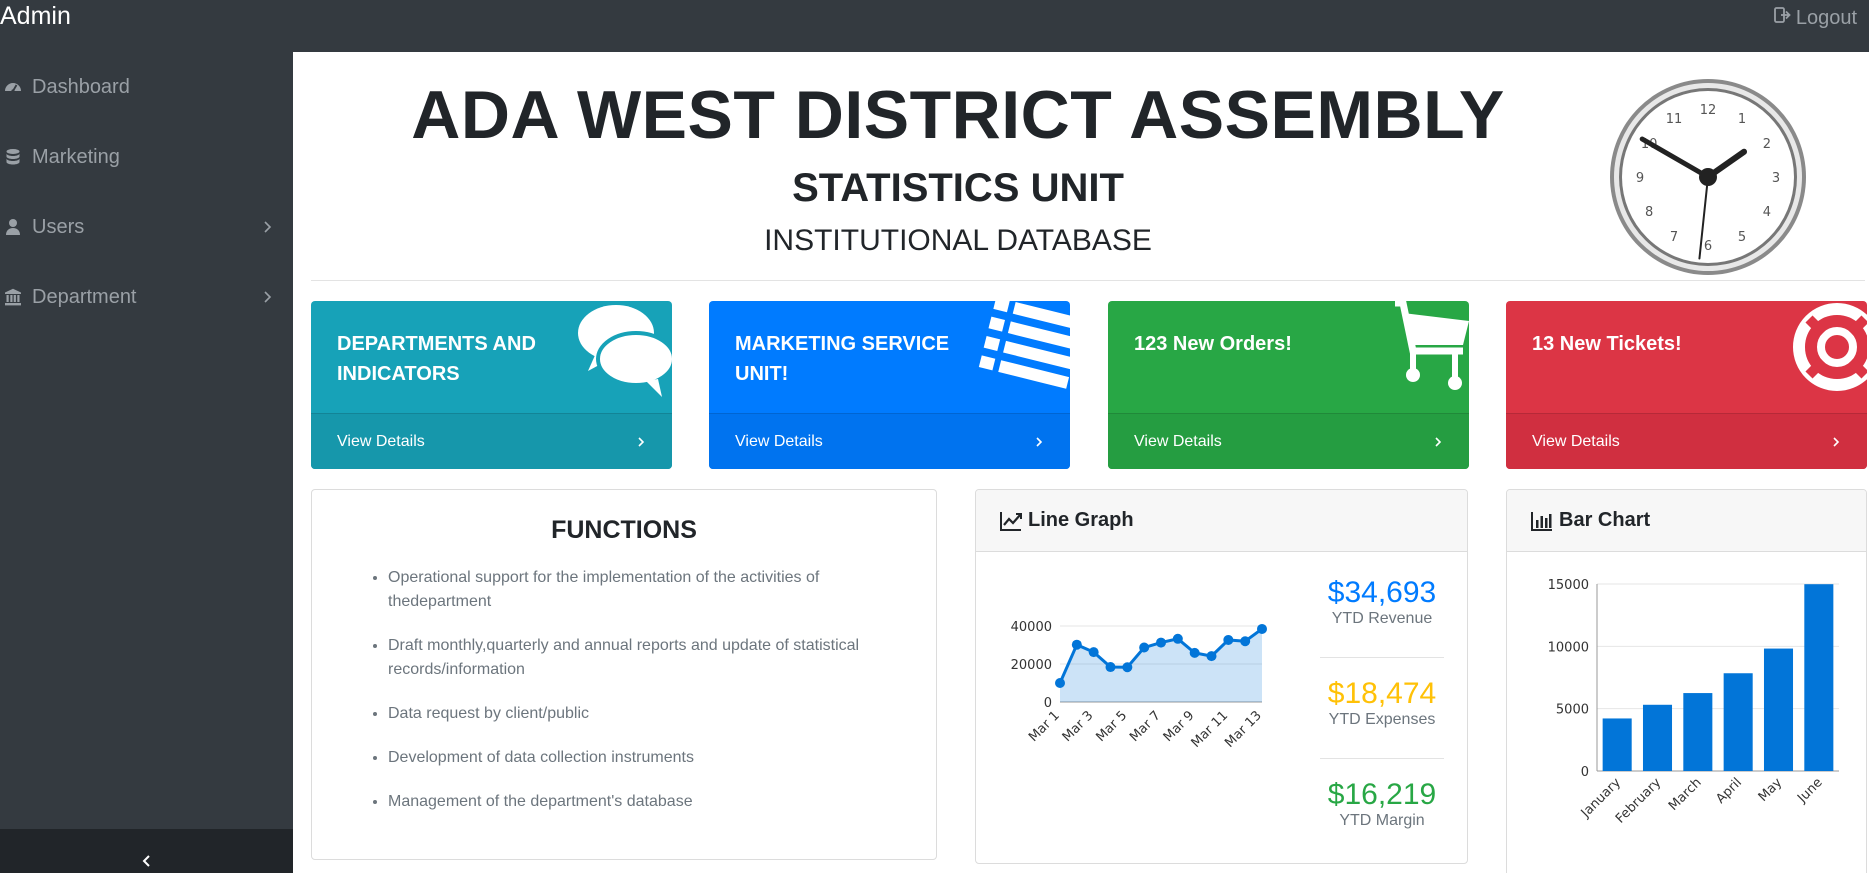 This screenshot has width=1869, height=873. Describe the element at coordinates (1088, 280) in the screenshot. I see `header-divider` at that location.